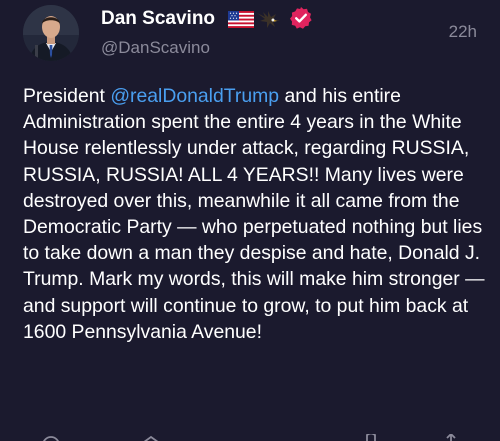  Describe the element at coordinates (301, 18) in the screenshot. I see `verified-badge-icon` at that location.